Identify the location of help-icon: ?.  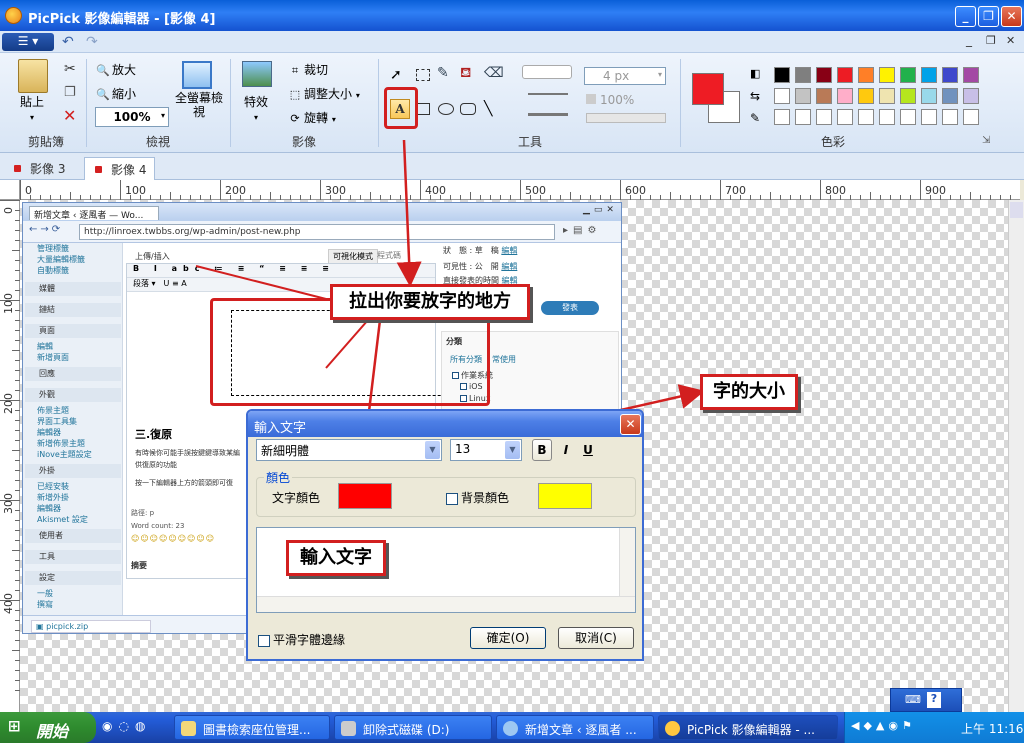
(934, 700).